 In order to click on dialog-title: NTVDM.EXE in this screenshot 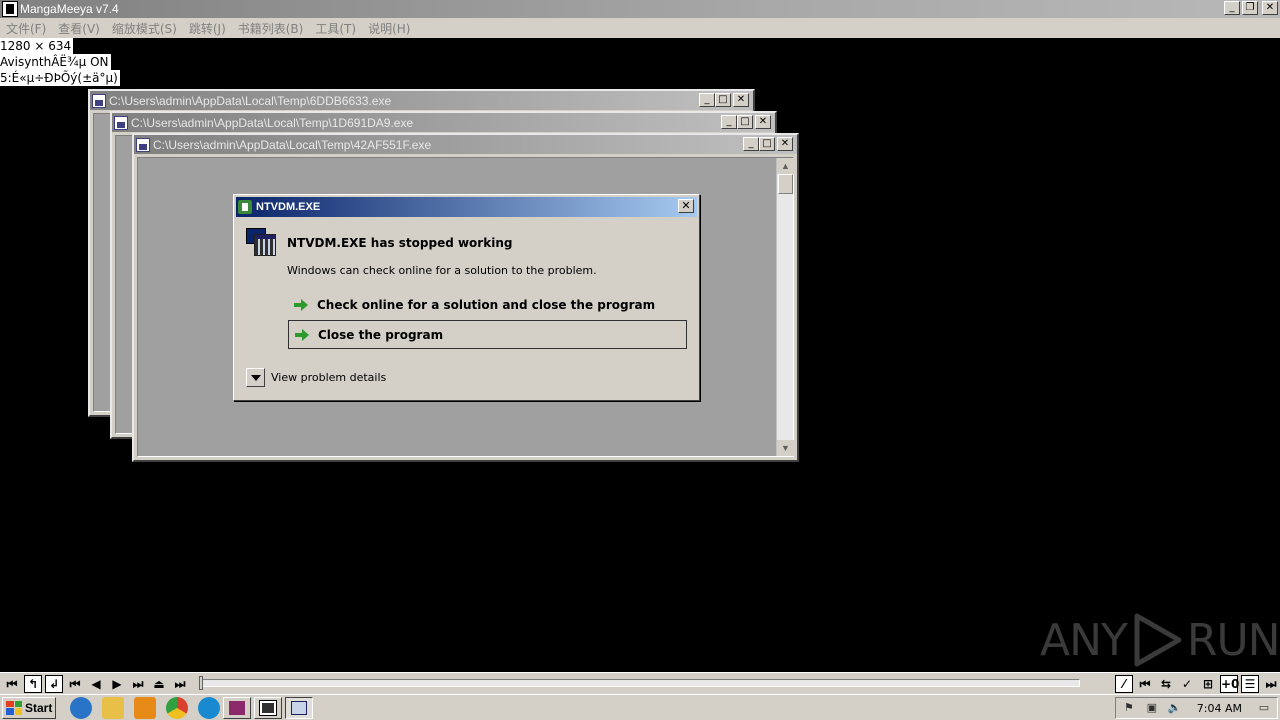, I will do `click(288, 207)`.